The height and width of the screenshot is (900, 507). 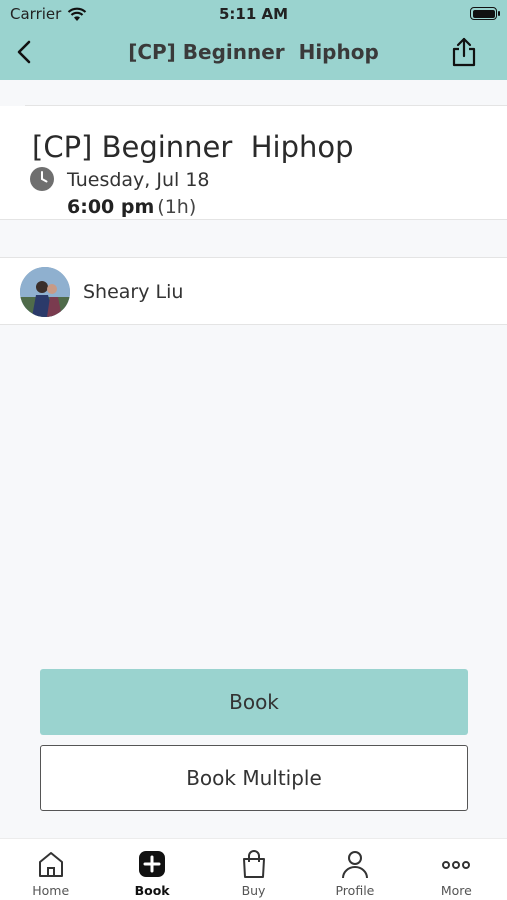 I want to click on battery-icon, so click(x=485, y=13).